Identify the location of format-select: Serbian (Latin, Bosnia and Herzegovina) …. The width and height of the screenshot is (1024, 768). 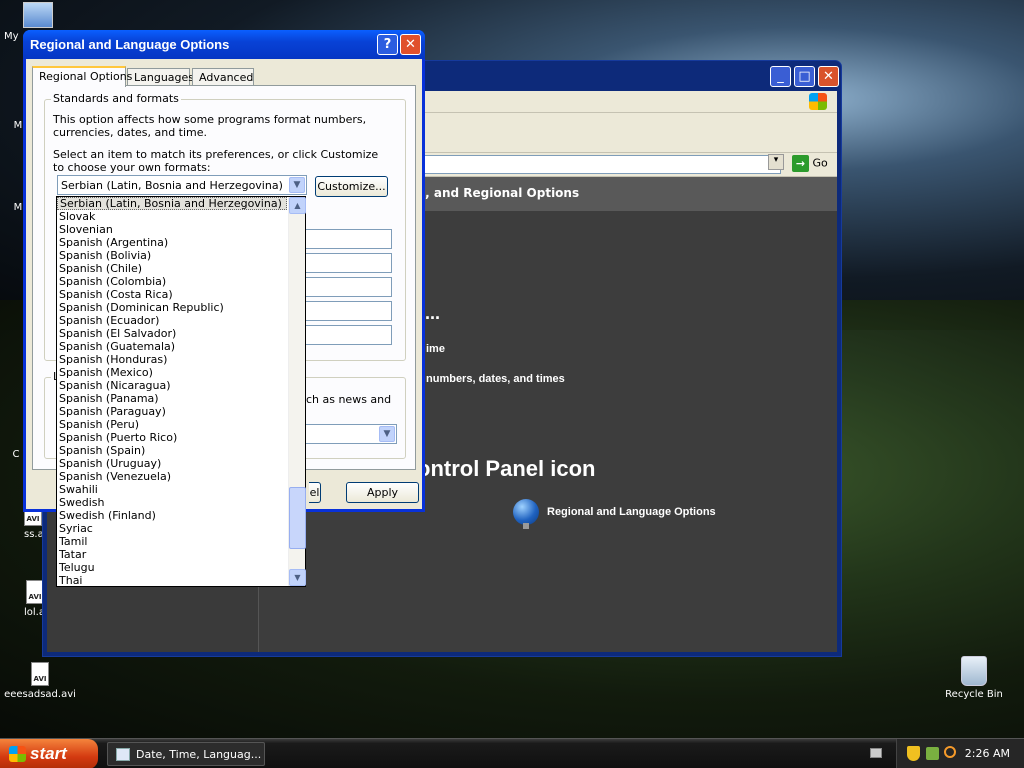
(182, 185).